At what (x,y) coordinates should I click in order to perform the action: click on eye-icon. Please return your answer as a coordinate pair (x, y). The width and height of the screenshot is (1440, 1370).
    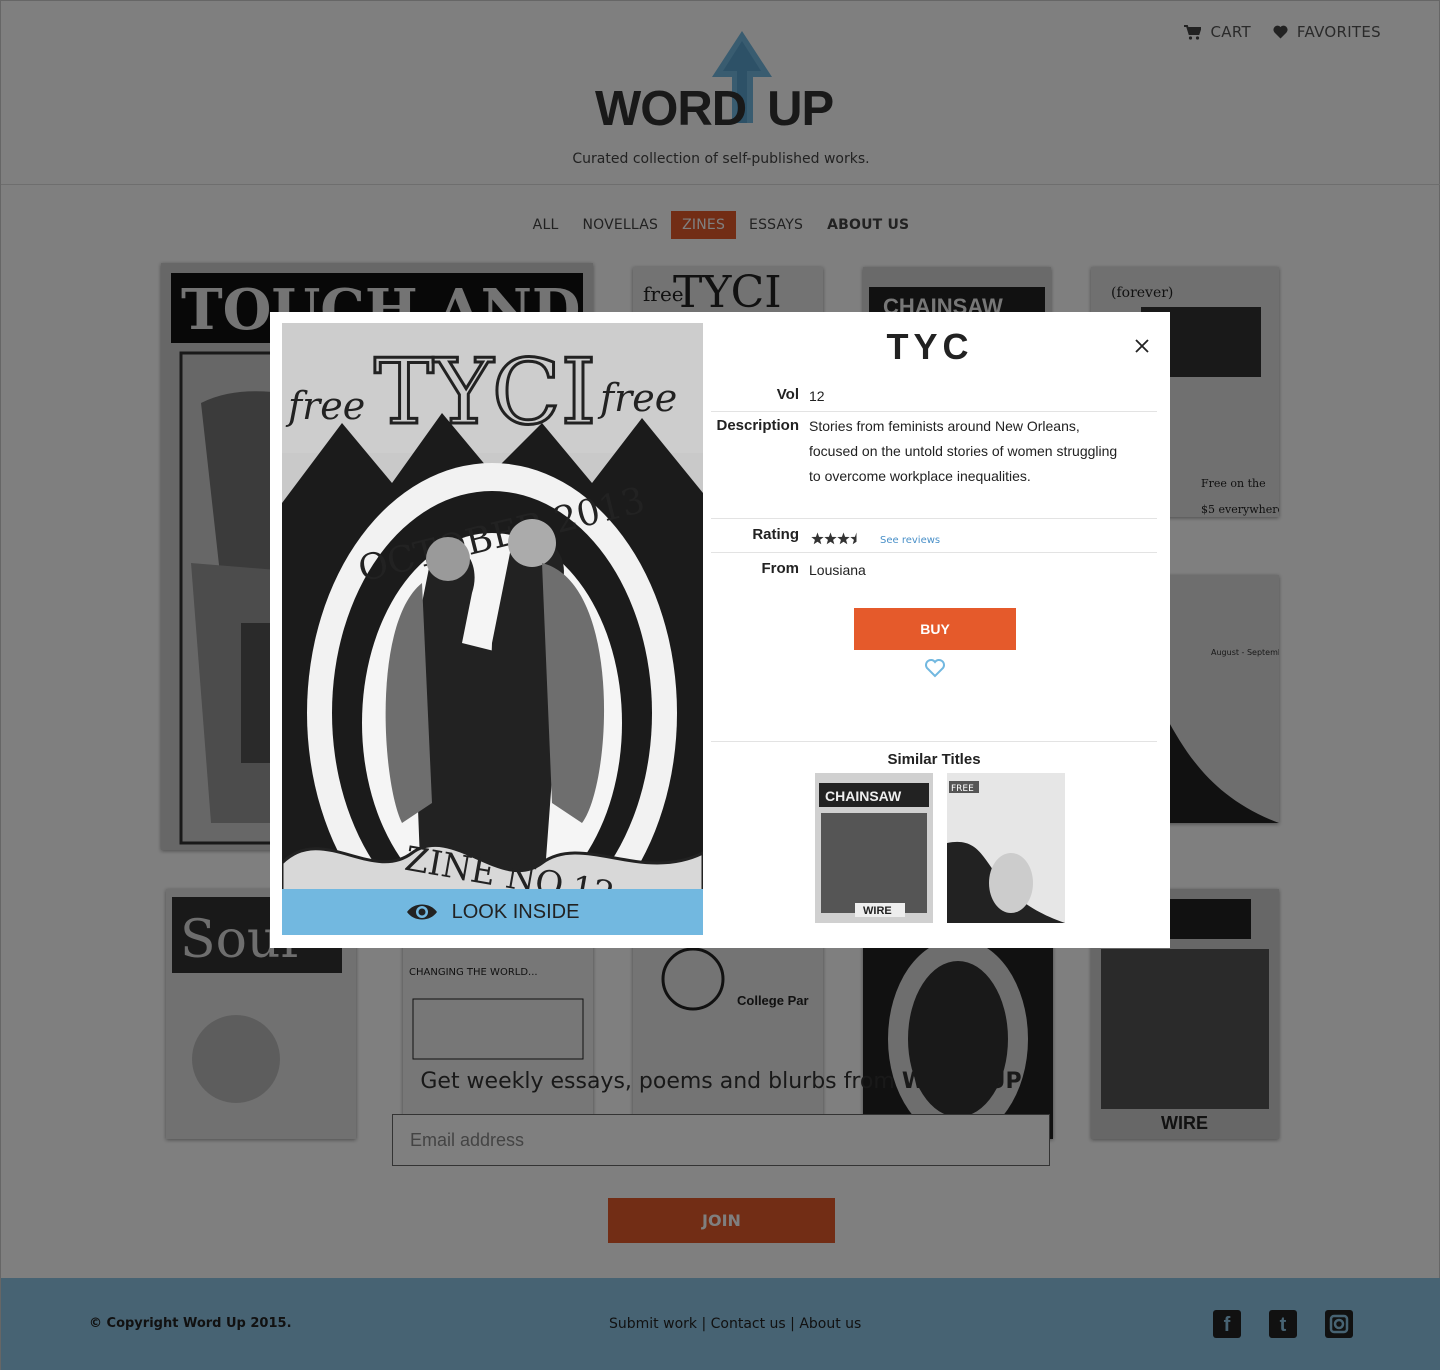
    Looking at the image, I should click on (421, 912).